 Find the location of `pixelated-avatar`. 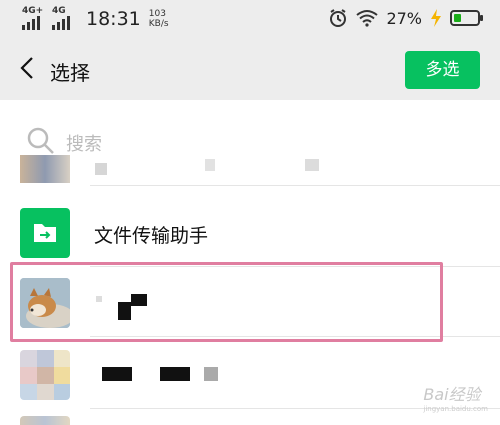

pixelated-avatar is located at coordinates (45, 375).